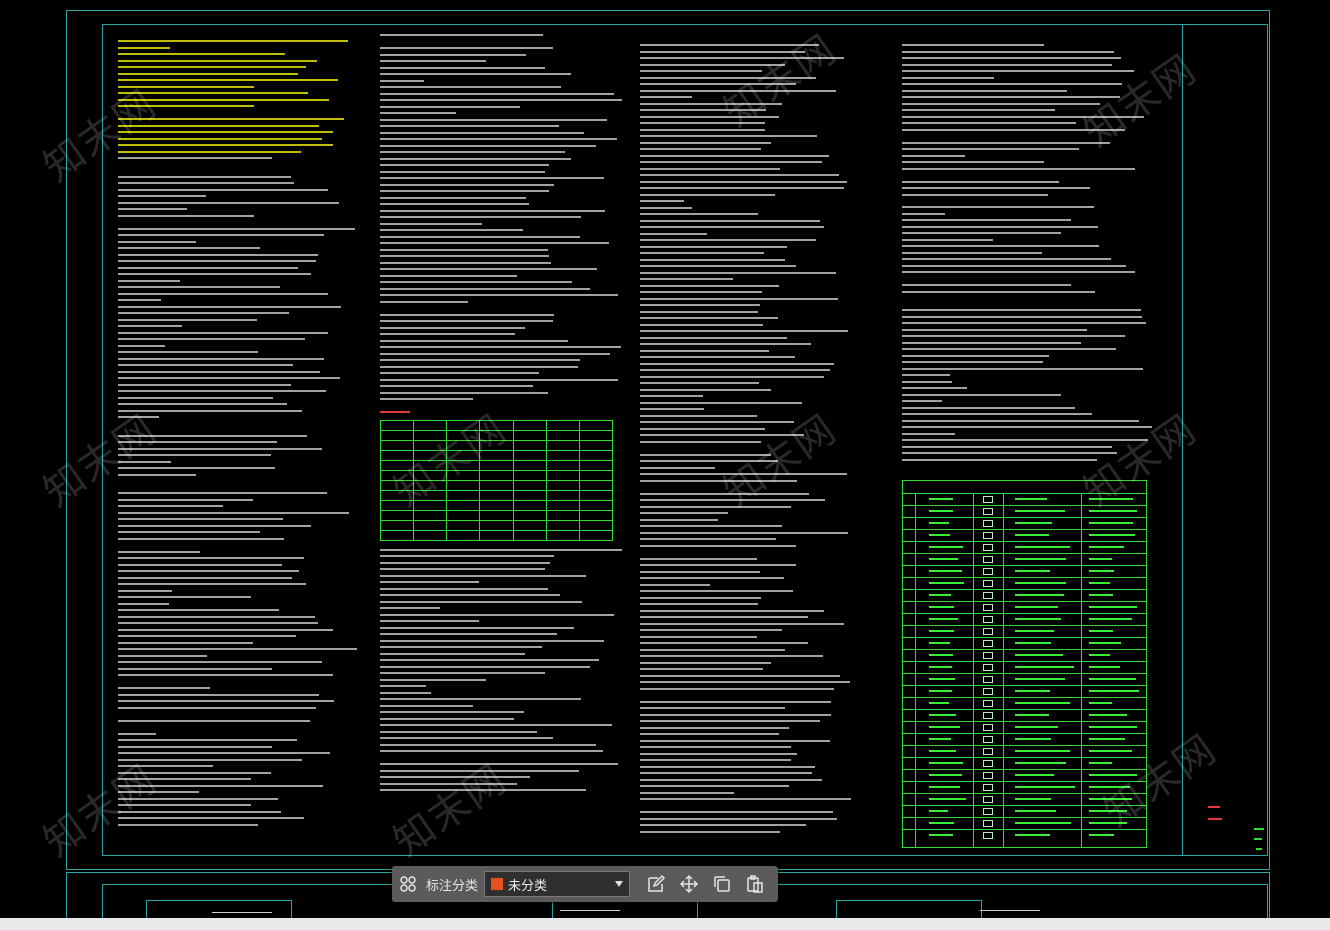  Describe the element at coordinates (689, 884) in the screenshot. I see `move-icon` at that location.